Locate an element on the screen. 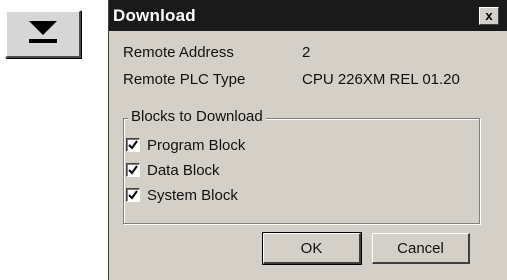  dialog-title: Download is located at coordinates (154, 15).